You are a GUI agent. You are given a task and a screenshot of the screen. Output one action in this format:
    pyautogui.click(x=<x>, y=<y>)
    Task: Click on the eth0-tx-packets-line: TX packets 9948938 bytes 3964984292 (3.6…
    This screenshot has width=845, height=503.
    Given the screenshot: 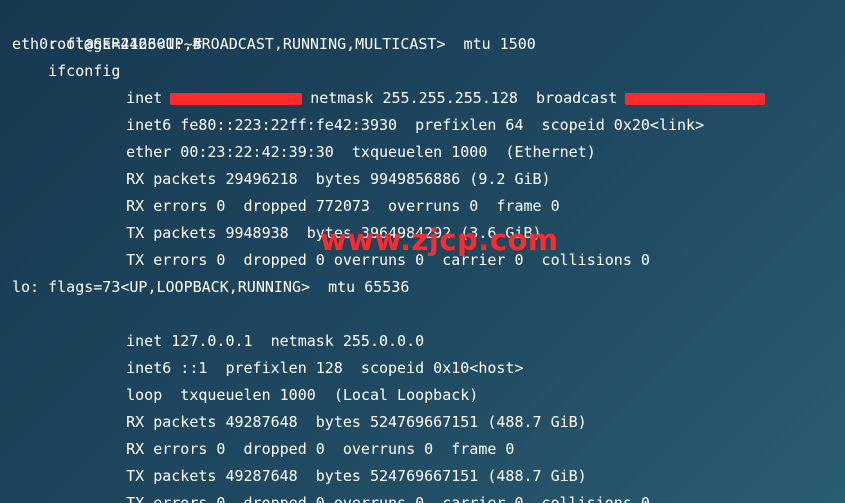 What is the action you would take?
    pyautogui.click(x=428, y=217)
    